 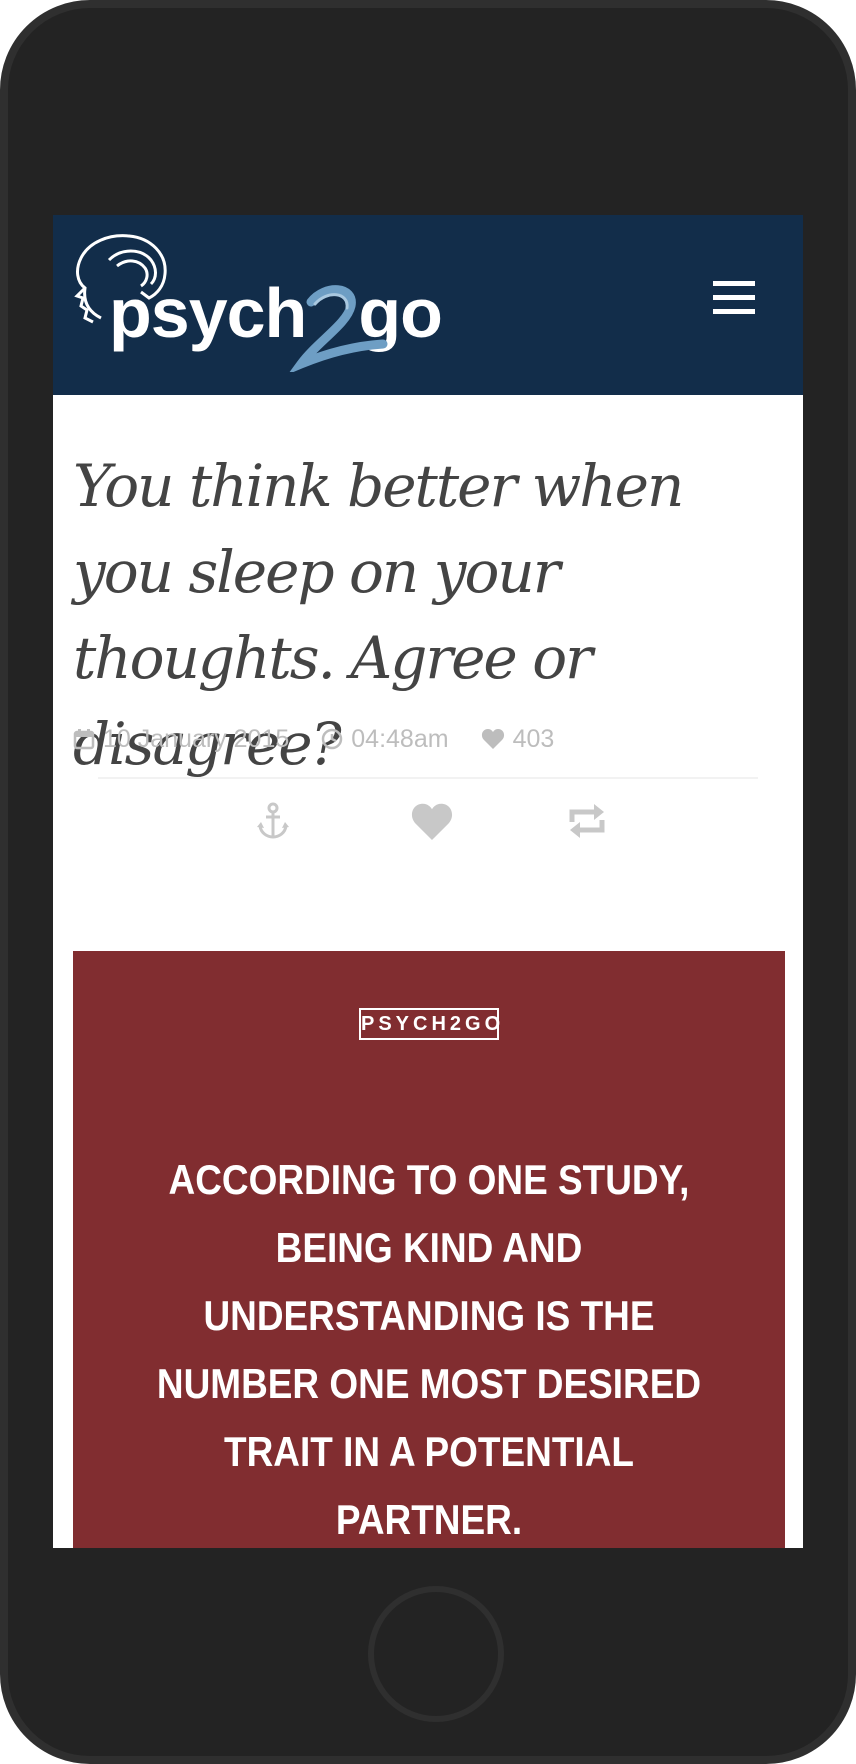 I want to click on psych2go-badge: PSYCH2GO, so click(x=429, y=1024).